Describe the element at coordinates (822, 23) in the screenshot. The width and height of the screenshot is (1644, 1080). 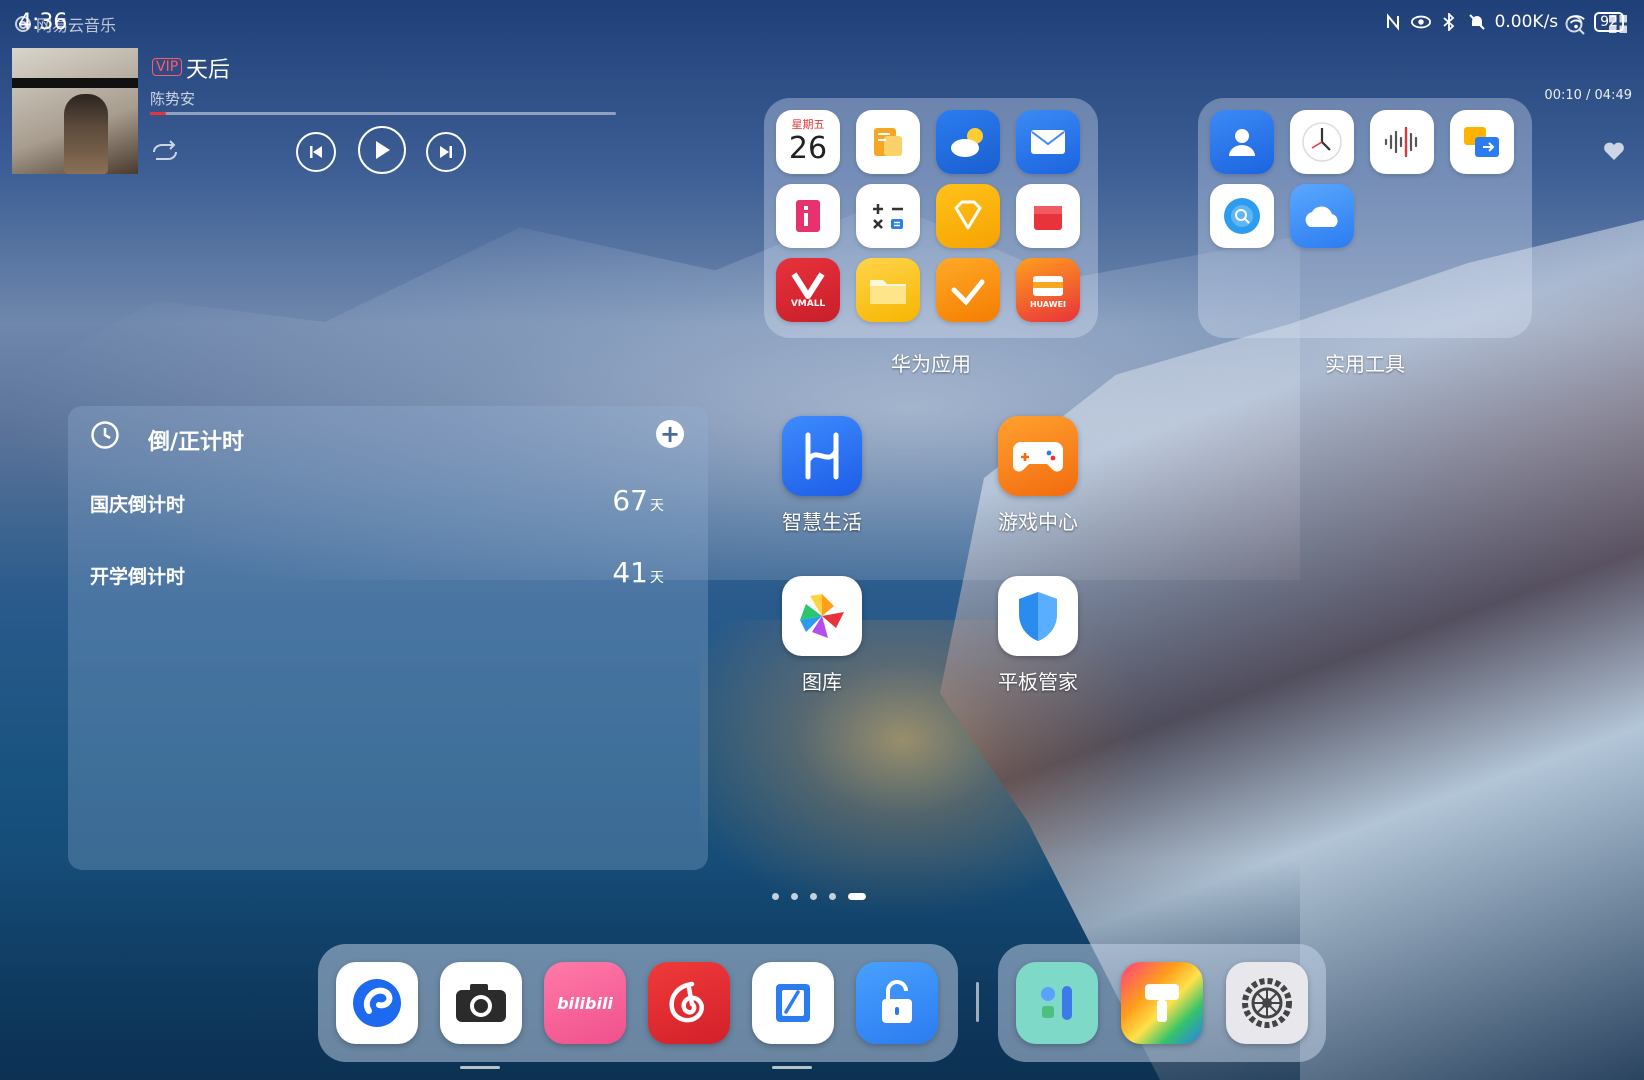
I see `status-bar: 4:36 0.00K/s 92` at that location.